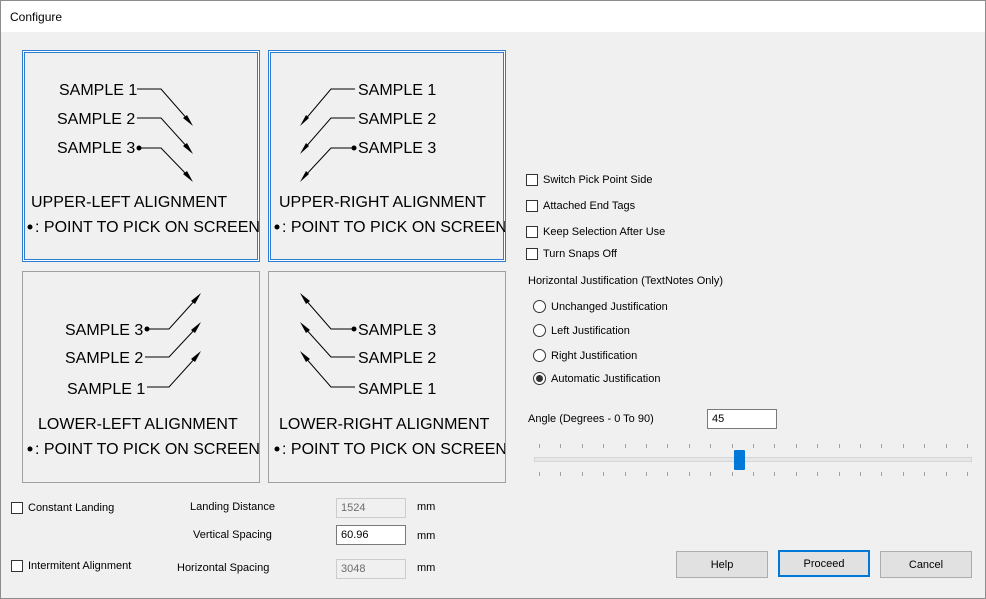  What do you see at coordinates (371, 508) in the screenshot?
I see `landing-distance-input` at bounding box center [371, 508].